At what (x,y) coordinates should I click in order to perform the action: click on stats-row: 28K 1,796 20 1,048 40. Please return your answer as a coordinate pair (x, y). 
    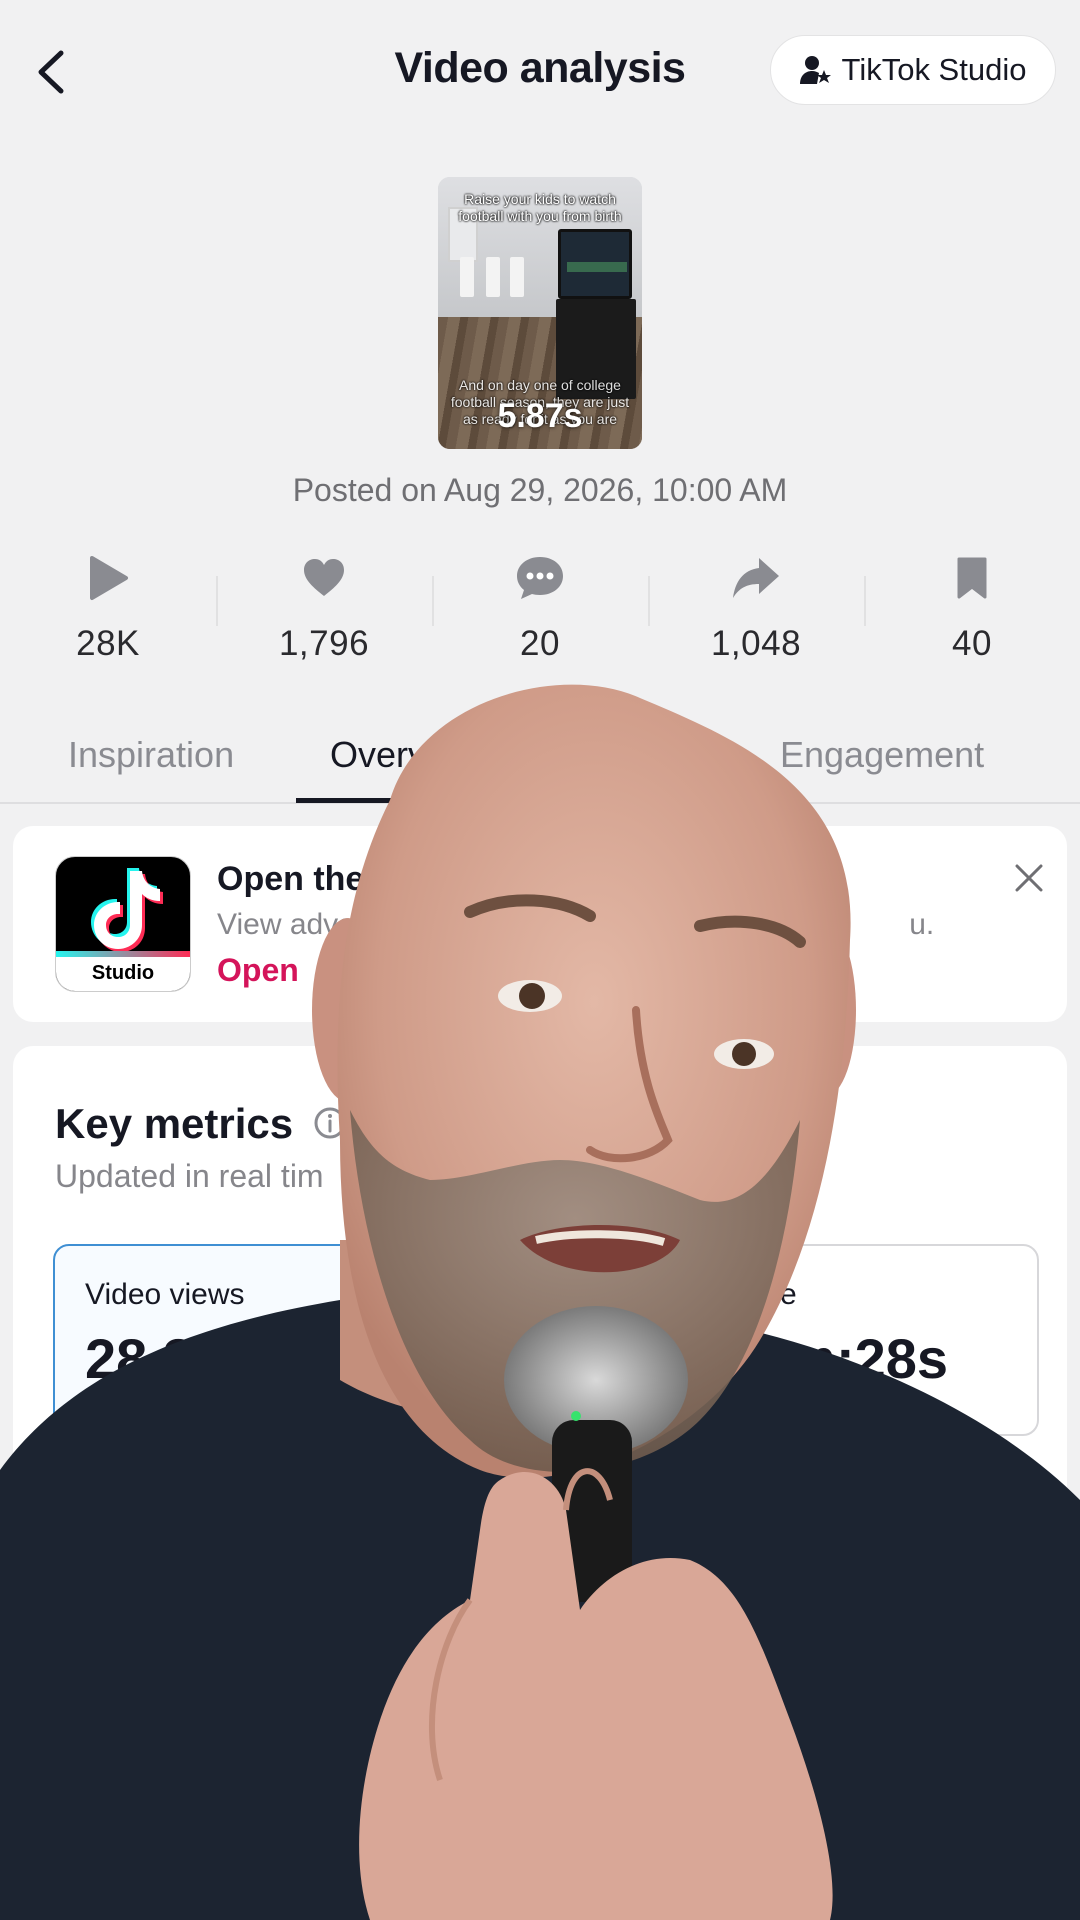
    Looking at the image, I should click on (540, 610).